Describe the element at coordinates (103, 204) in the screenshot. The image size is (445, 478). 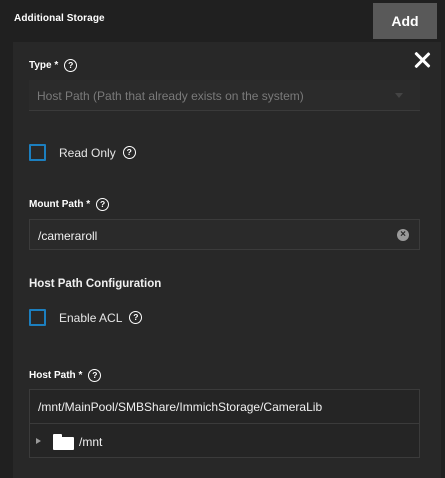
I see `mount-path-help-icon: ?` at that location.